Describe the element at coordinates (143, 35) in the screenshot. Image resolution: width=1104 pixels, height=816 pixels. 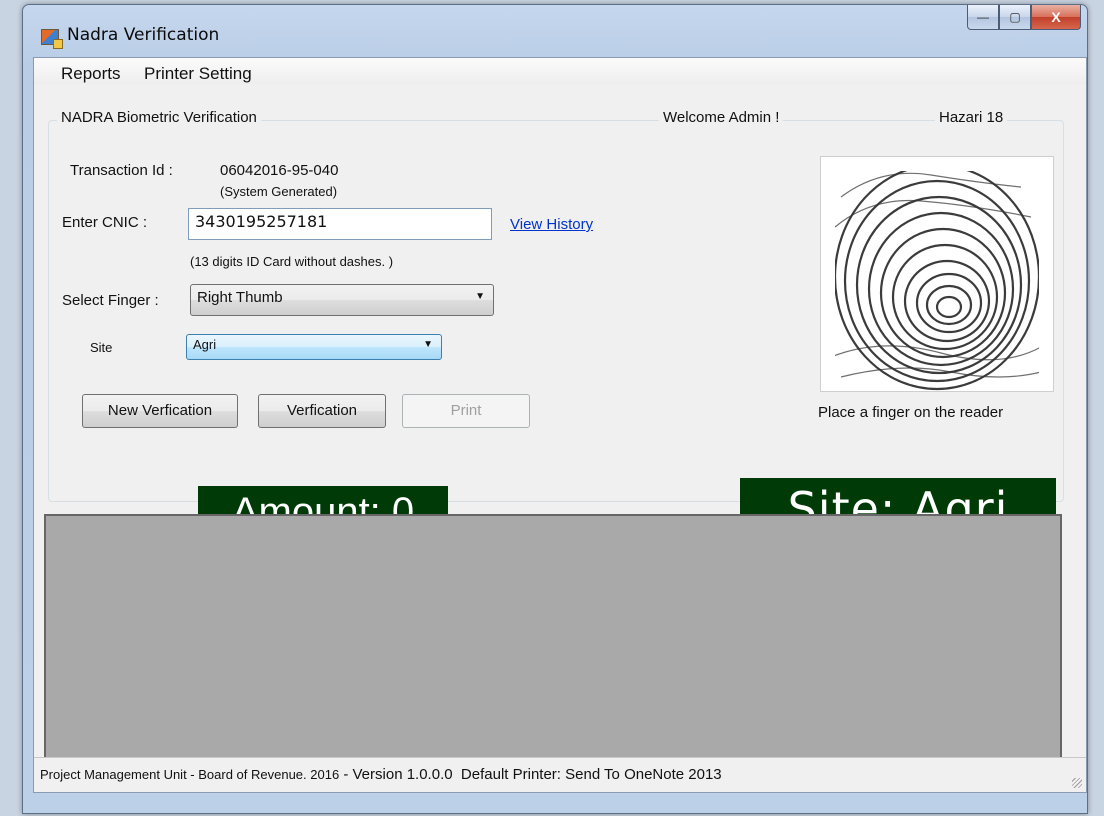
I see `window-title: Nadra Verification` at that location.